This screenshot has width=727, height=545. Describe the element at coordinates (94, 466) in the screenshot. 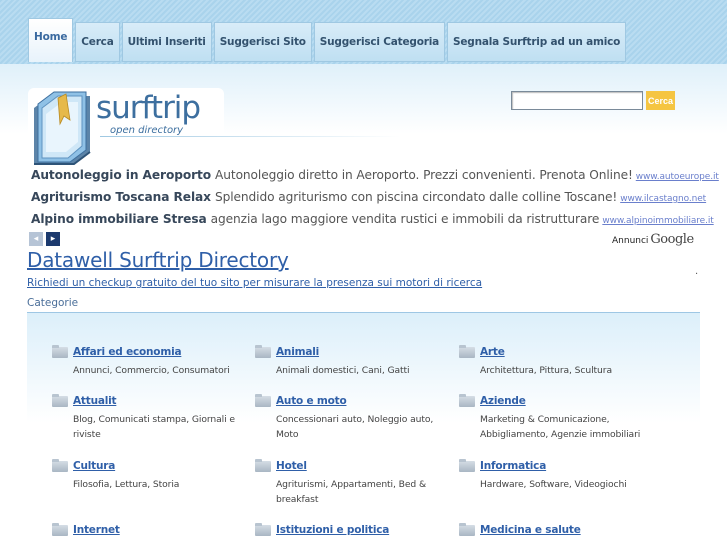

I see `category-link: Cultura` at that location.